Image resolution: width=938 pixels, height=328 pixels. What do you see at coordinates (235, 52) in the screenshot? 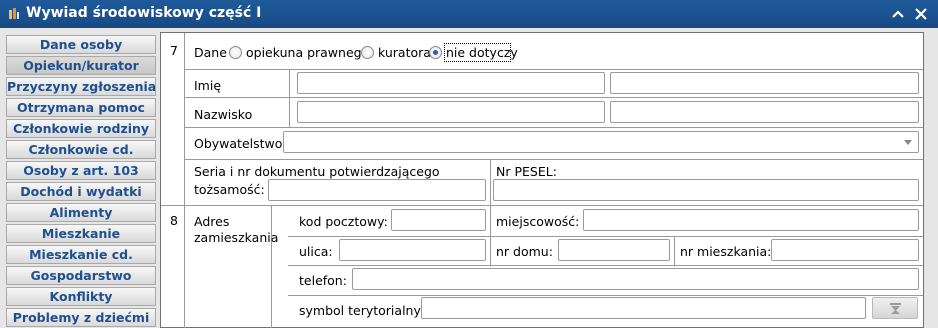
I see `radio-opiekuna-prawnego` at bounding box center [235, 52].